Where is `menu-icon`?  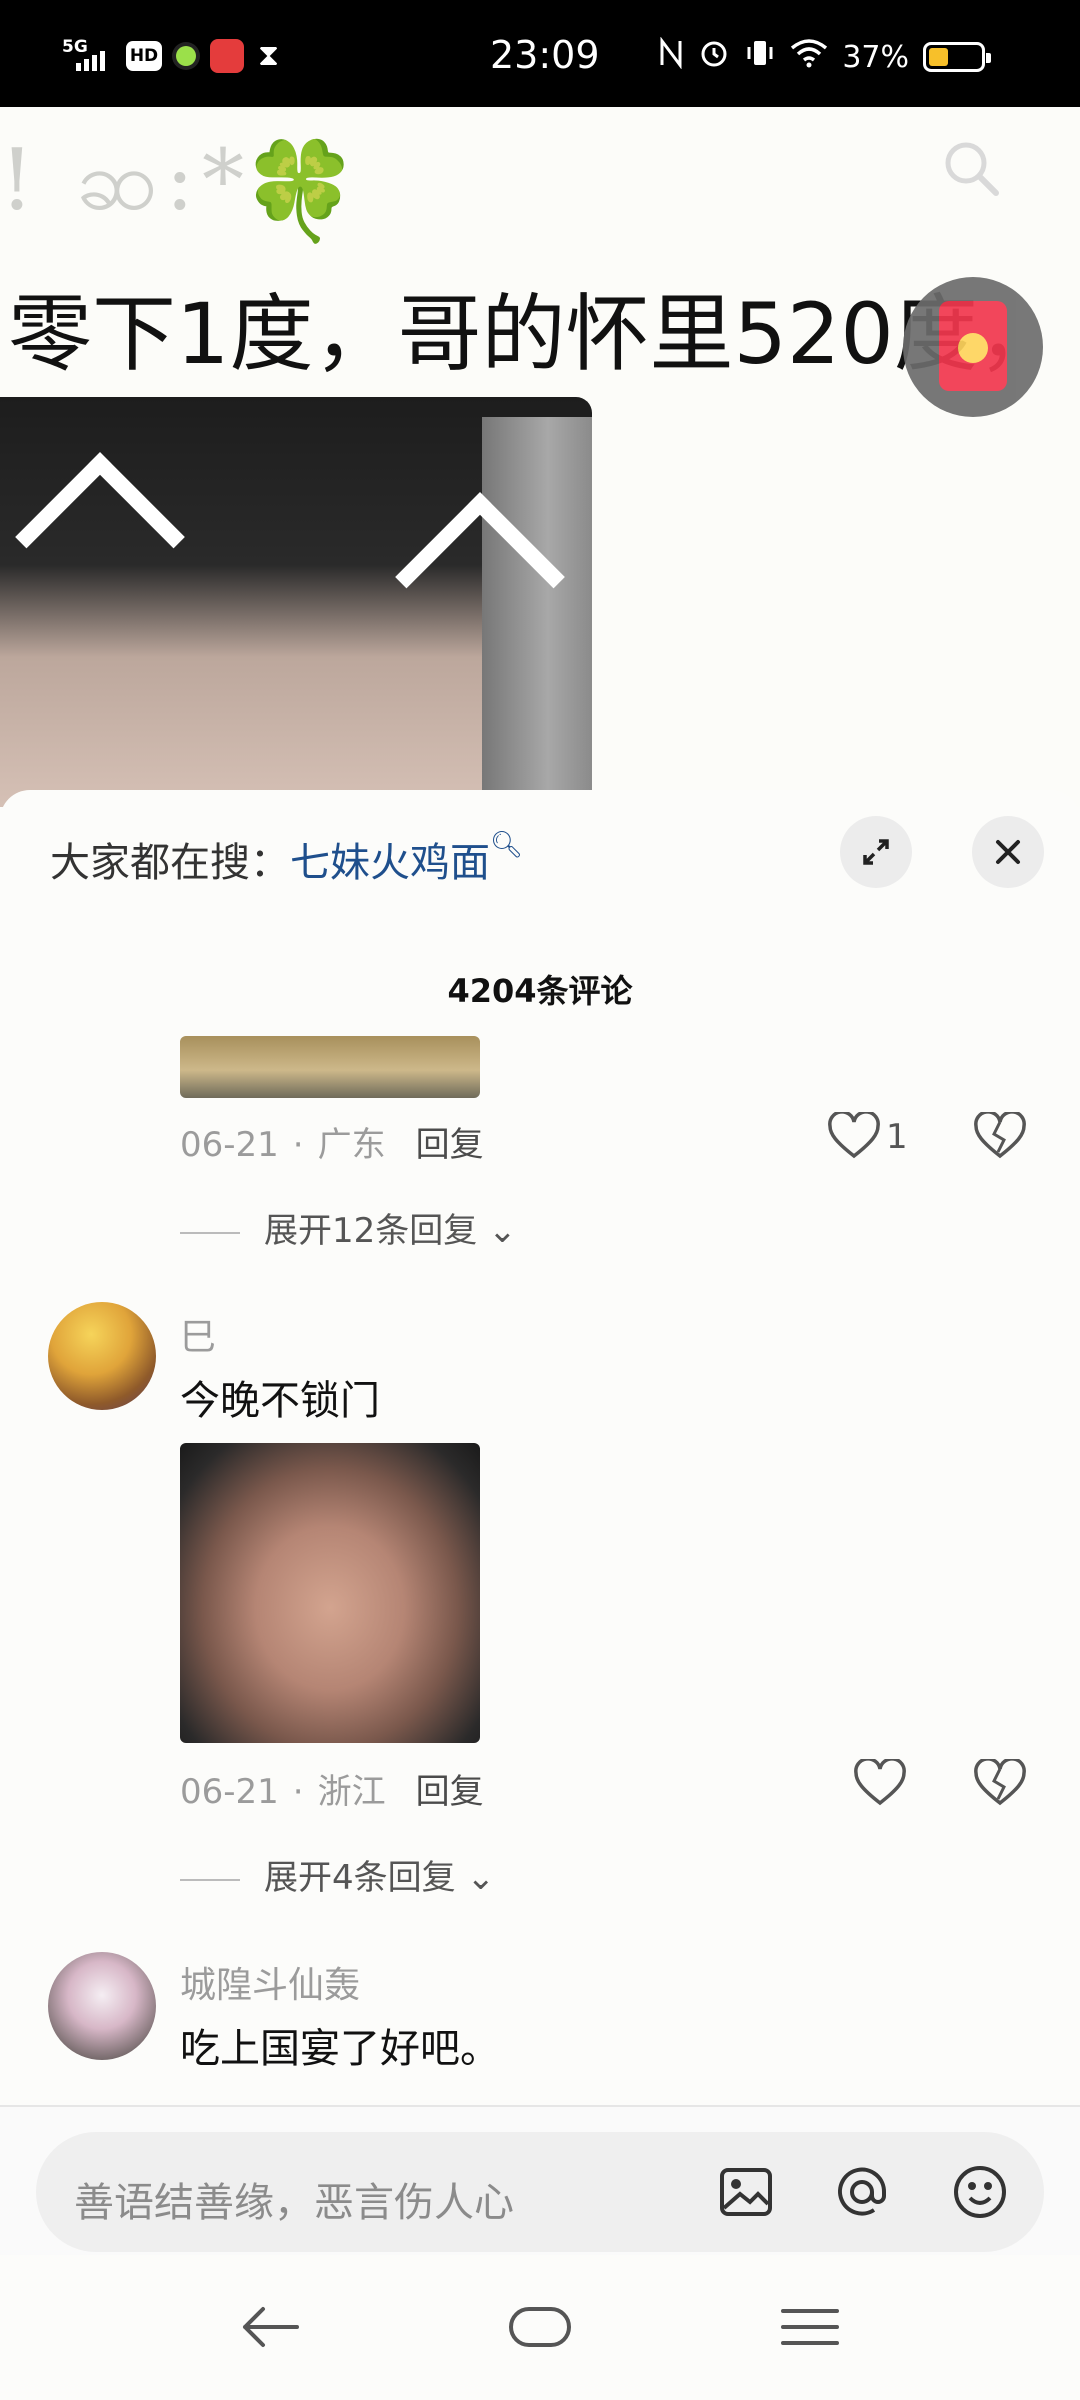 menu-icon is located at coordinates (810, 2327).